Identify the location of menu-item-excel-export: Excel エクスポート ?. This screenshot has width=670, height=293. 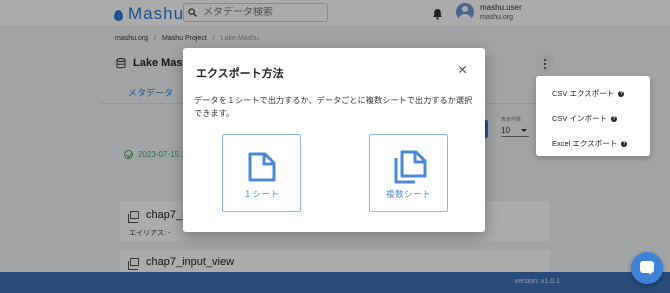
(590, 143).